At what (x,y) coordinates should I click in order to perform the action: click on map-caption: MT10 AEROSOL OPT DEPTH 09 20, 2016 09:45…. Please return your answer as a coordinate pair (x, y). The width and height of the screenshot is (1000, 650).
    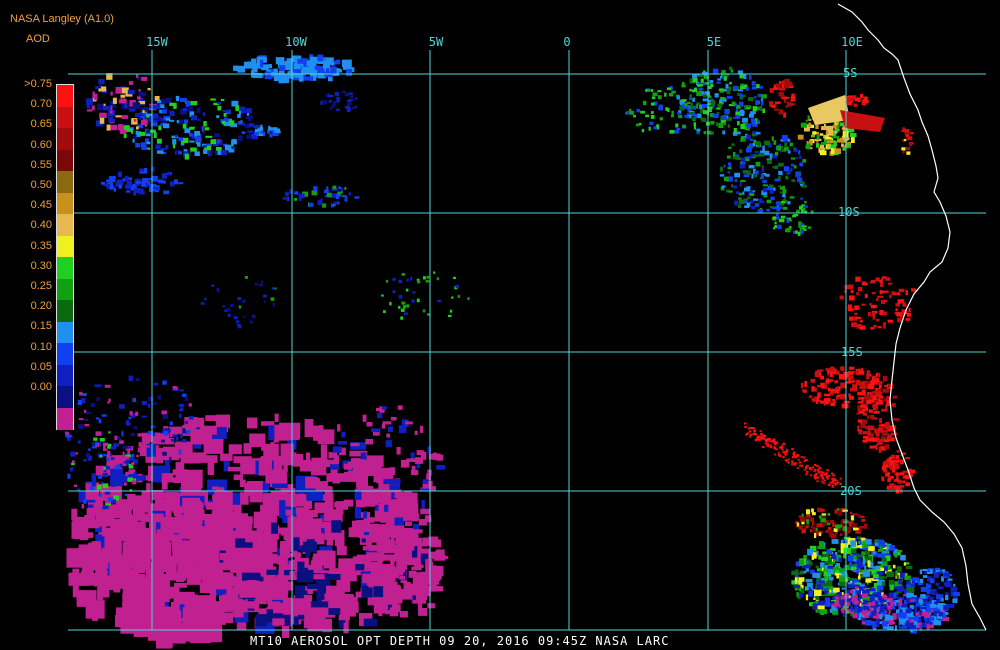
    Looking at the image, I should click on (460, 641).